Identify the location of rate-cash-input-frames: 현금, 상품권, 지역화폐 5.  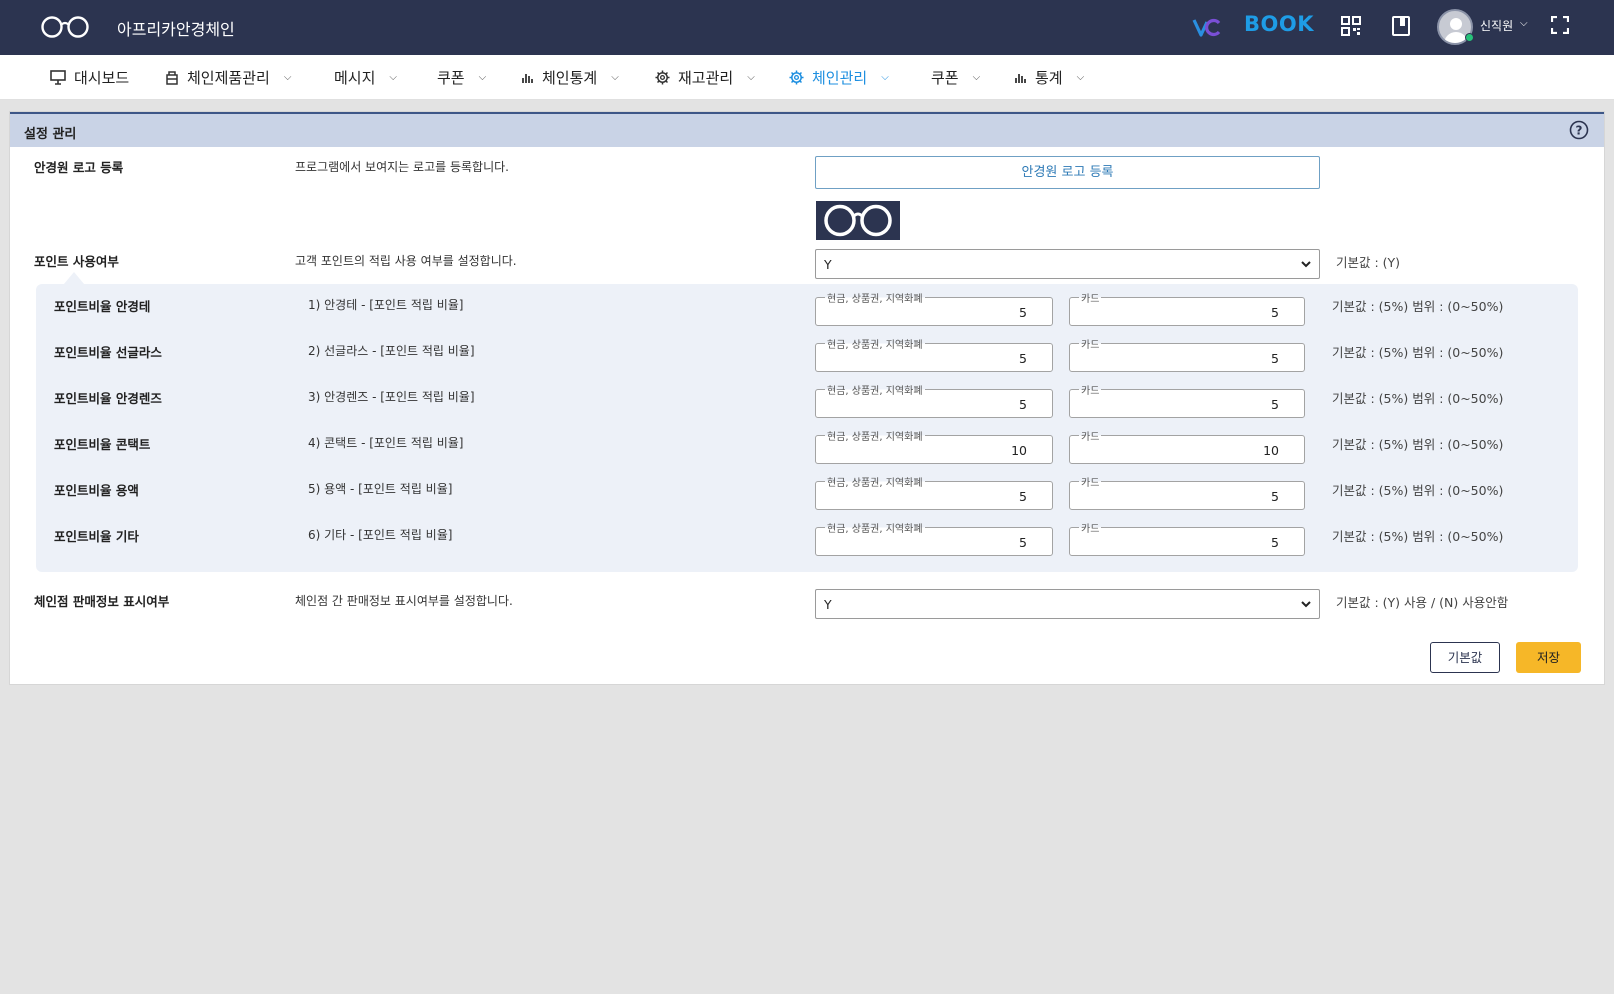
(934, 308).